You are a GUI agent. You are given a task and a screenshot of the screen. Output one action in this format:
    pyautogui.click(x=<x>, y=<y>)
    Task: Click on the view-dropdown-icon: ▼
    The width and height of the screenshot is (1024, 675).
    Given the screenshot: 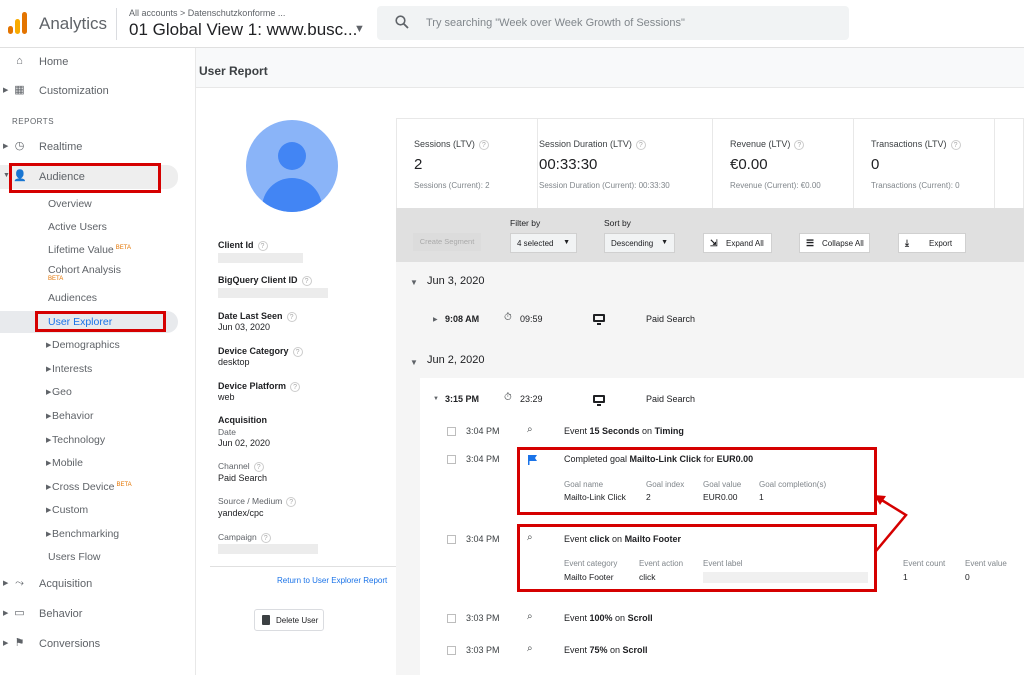 What is the action you would take?
    pyautogui.click(x=359, y=29)
    